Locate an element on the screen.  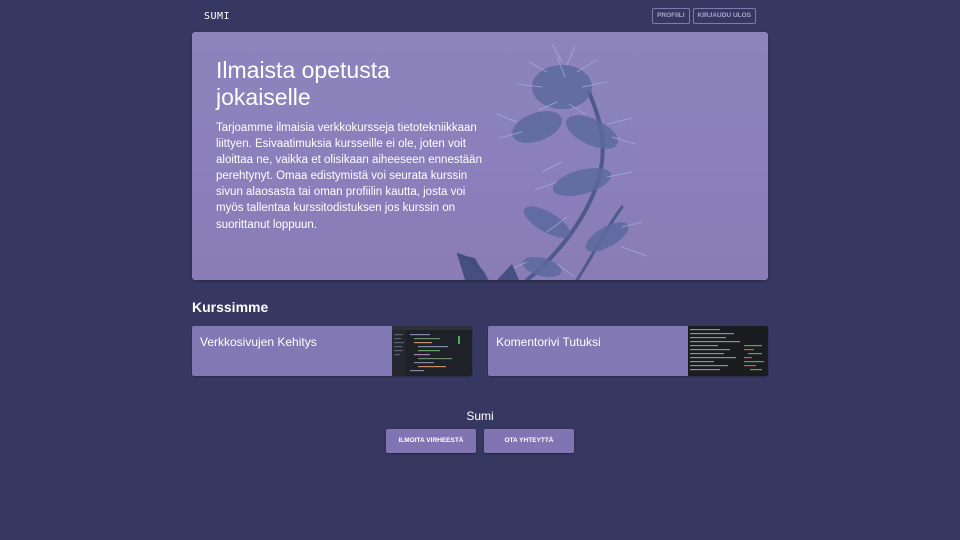
terminal-screenshot-icon is located at coordinates (728, 351).